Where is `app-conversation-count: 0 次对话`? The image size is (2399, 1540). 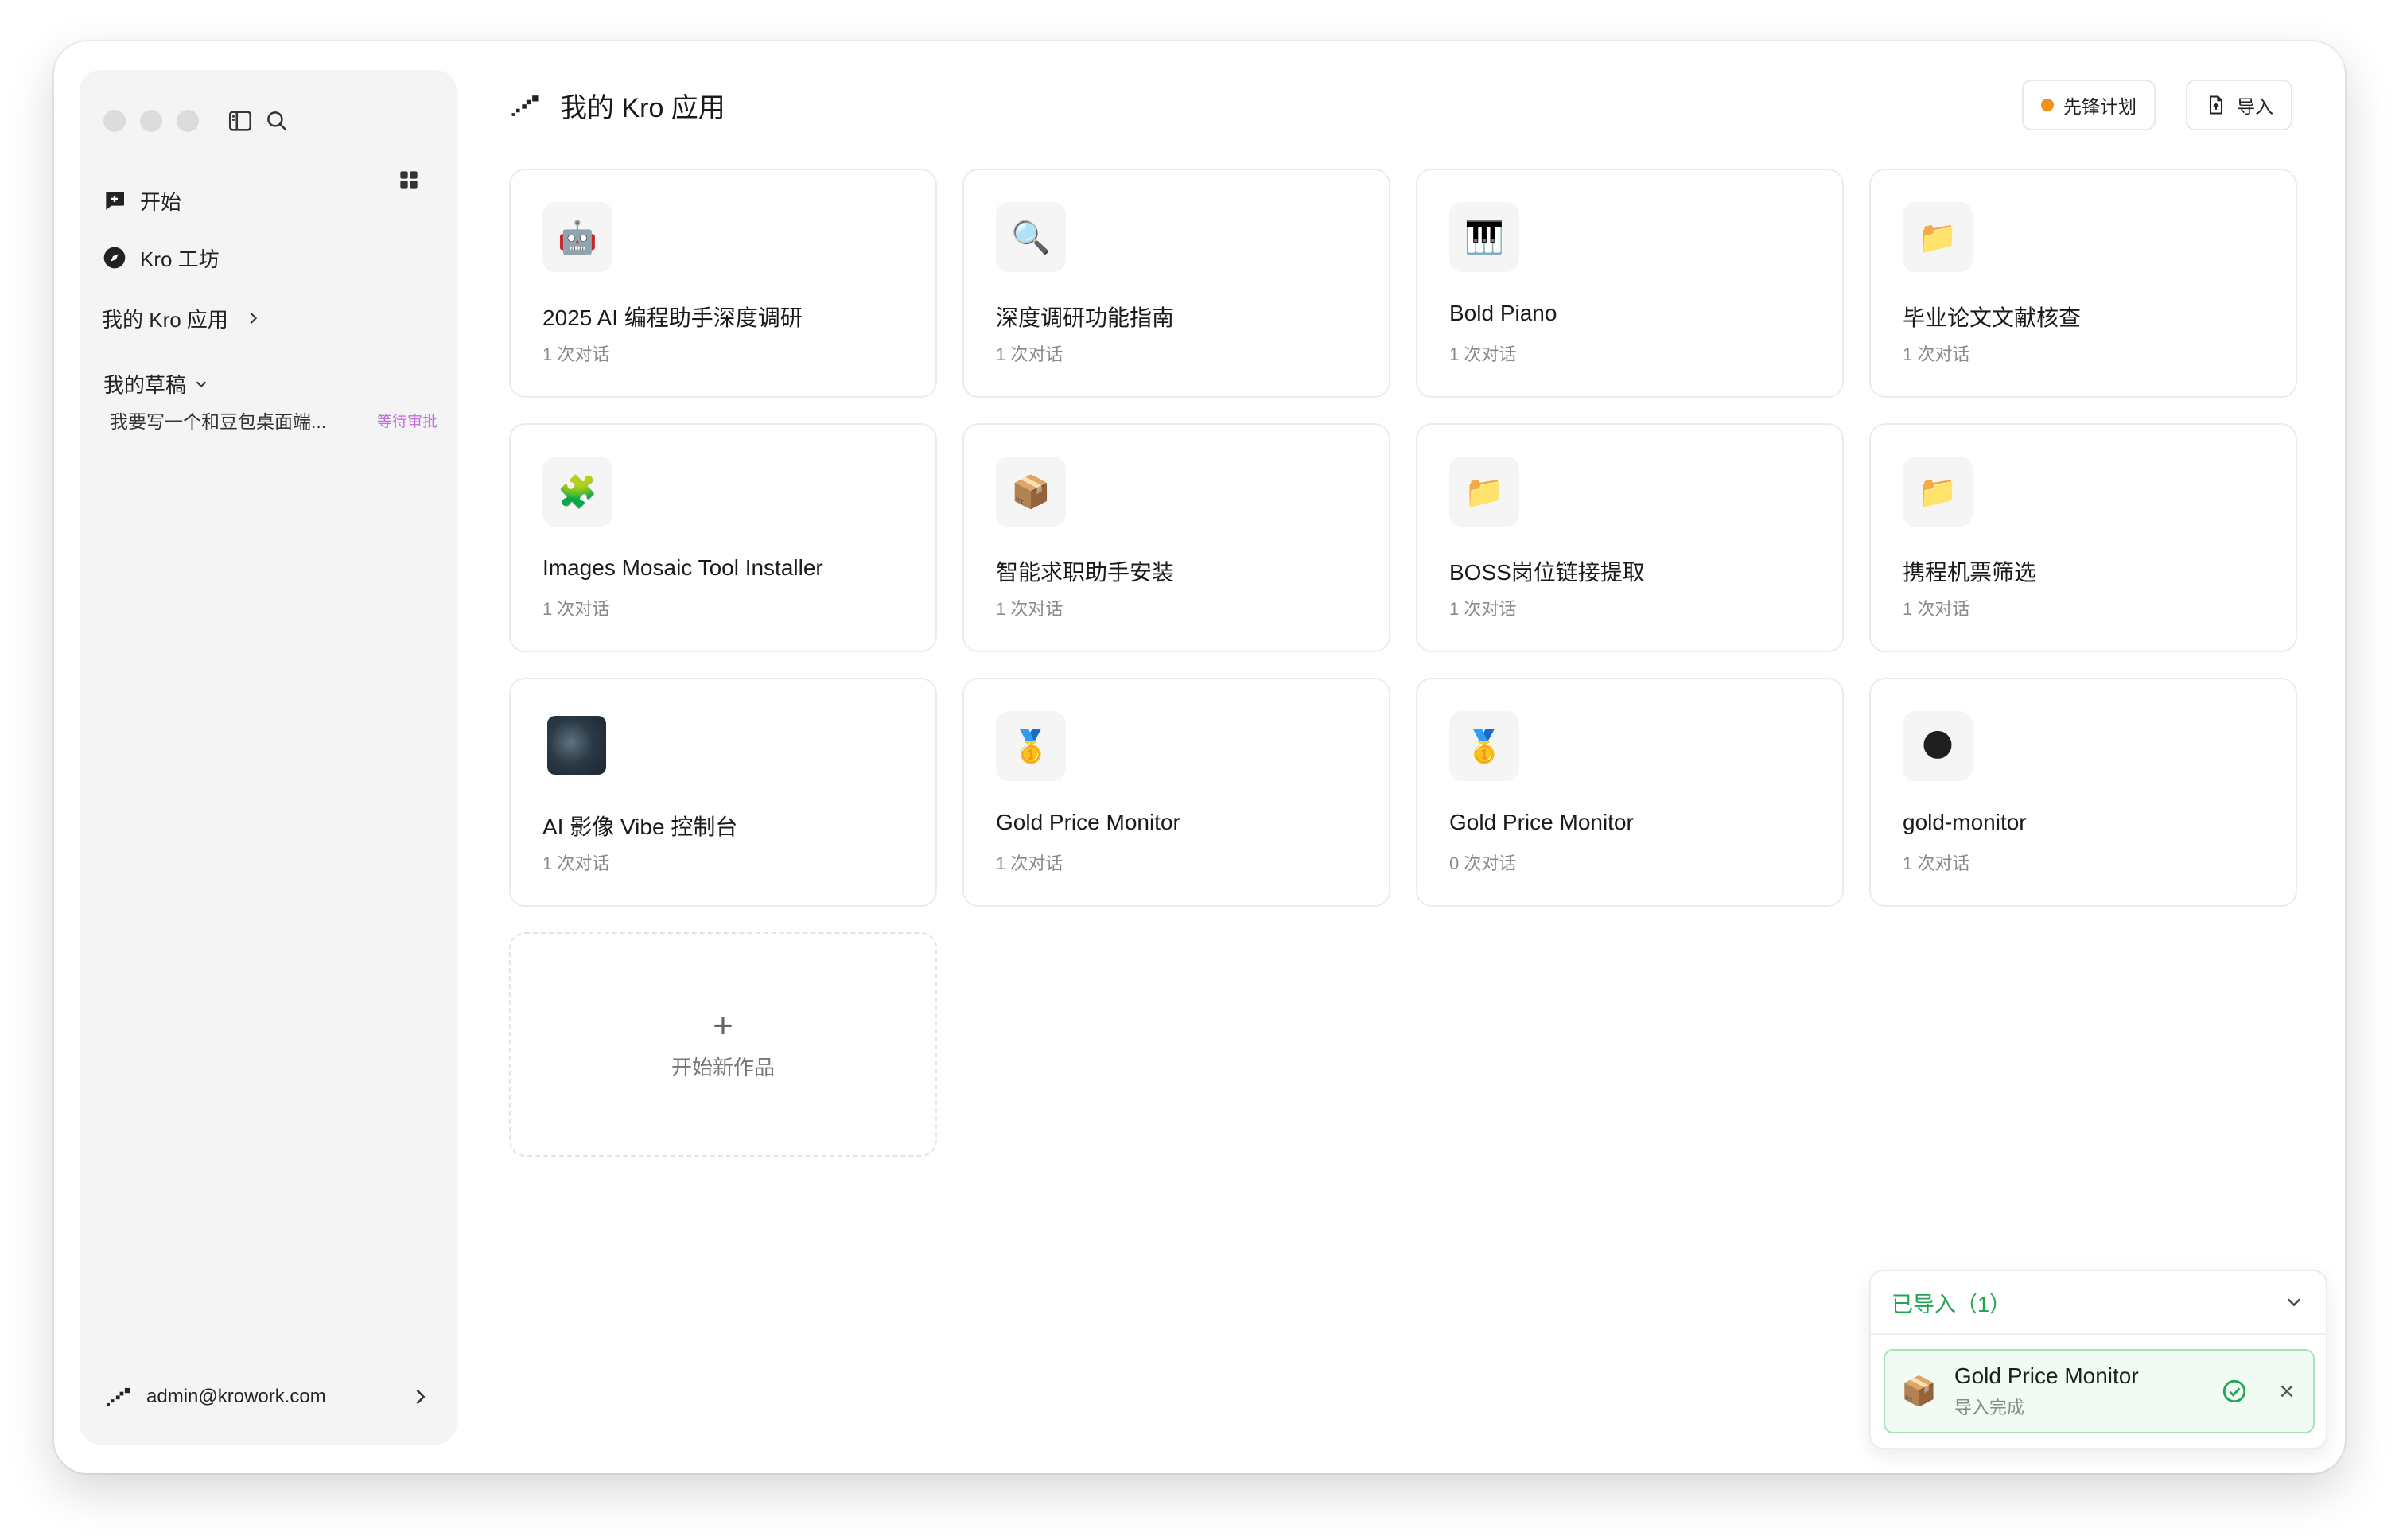
app-conversation-count: 0 次对话 is located at coordinates (1483, 863).